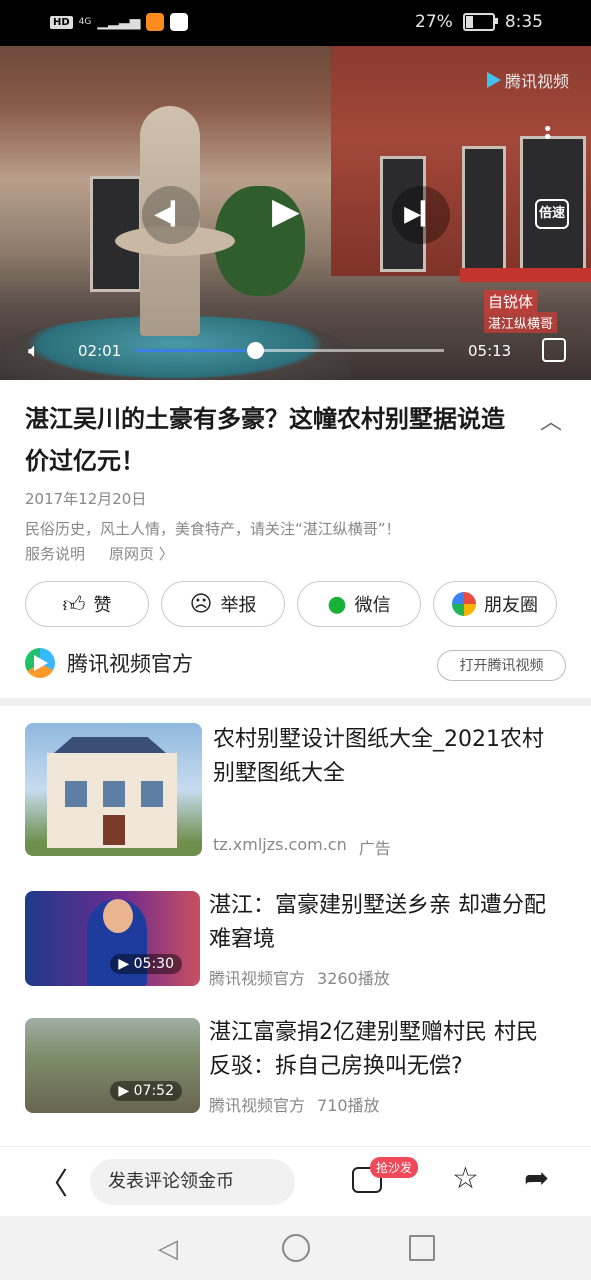  Describe the element at coordinates (337, 604) in the screenshot. I see `wechat-icon: ●` at that location.